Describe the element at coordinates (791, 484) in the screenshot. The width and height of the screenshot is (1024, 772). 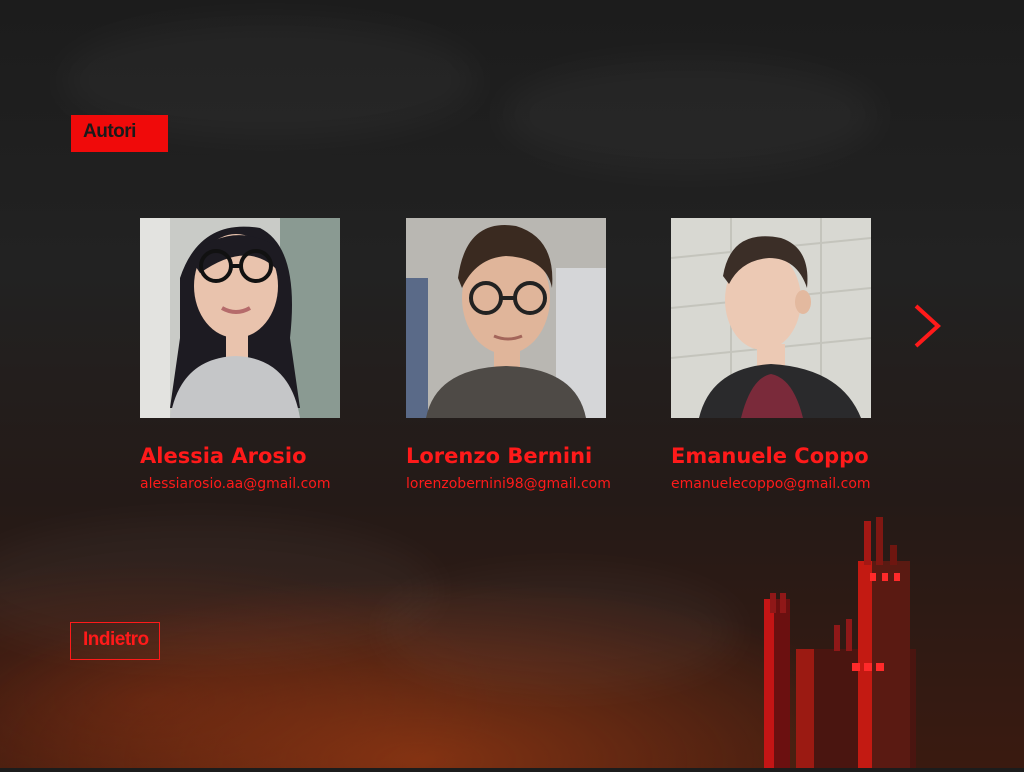
I see `author-email: emanuelecoppo@gmail.com` at that location.